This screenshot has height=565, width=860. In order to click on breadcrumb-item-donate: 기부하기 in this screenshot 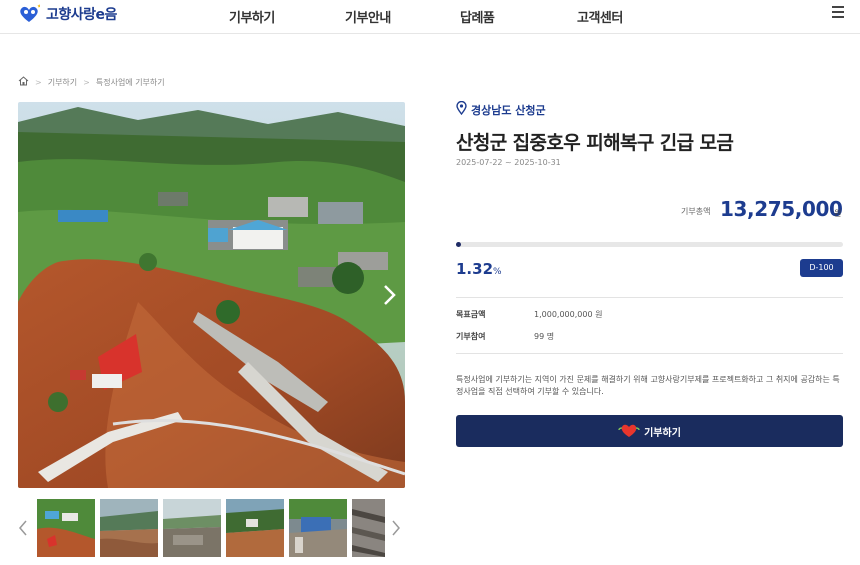, I will do `click(62, 82)`.